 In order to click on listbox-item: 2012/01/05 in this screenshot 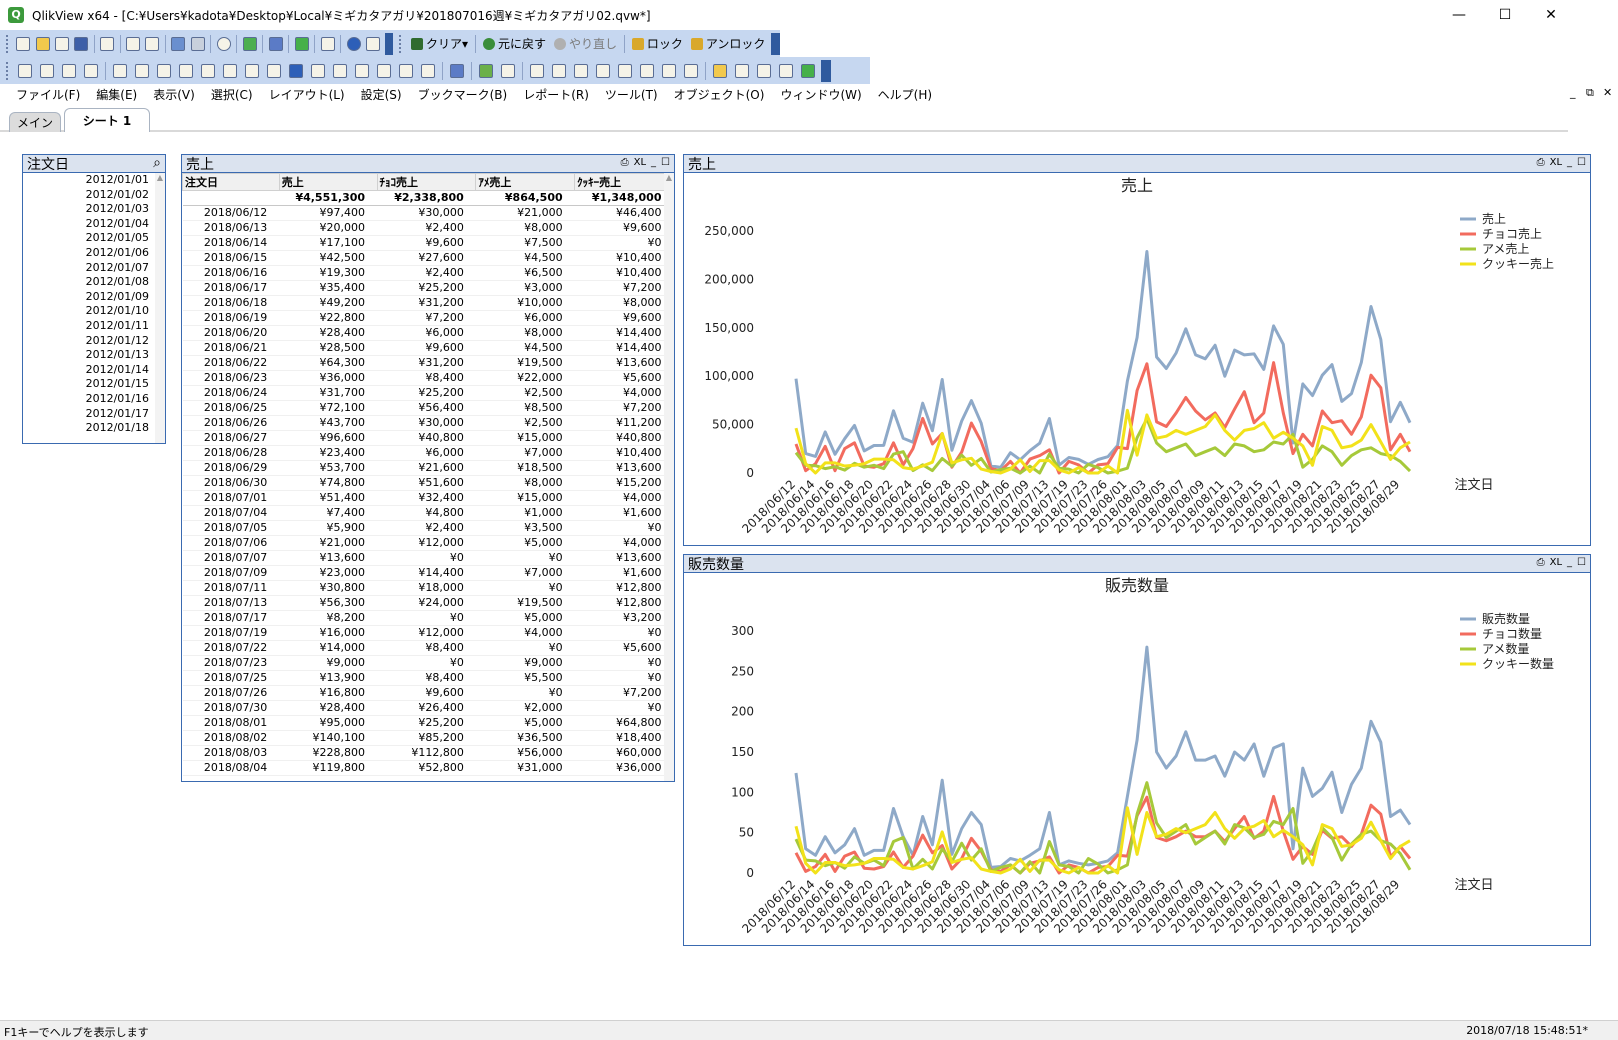, I will do `click(94, 238)`.